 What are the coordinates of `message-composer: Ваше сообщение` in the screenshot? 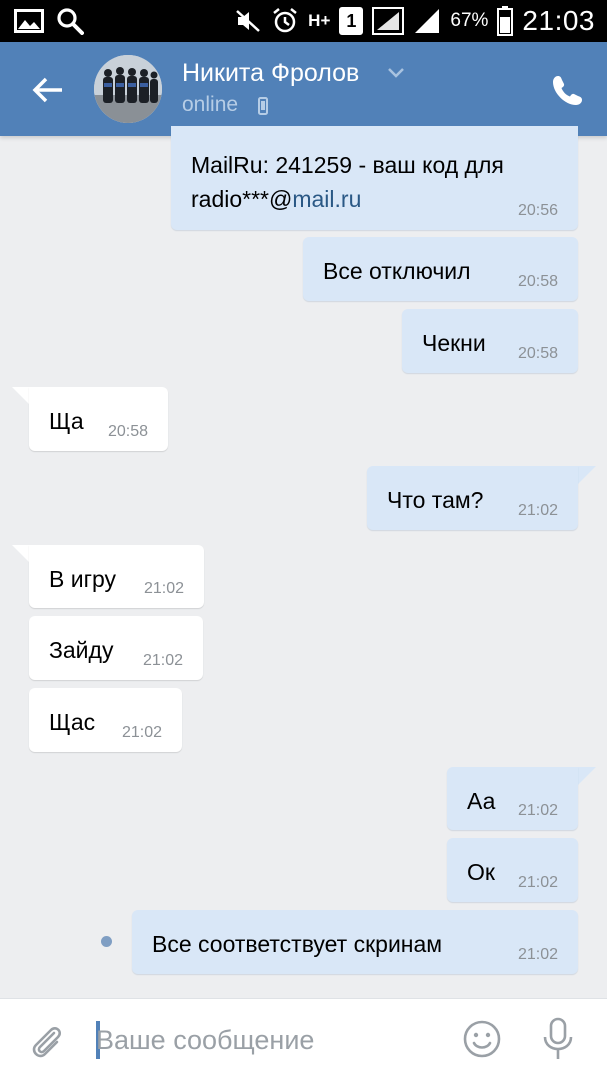 It's located at (303, 1039).